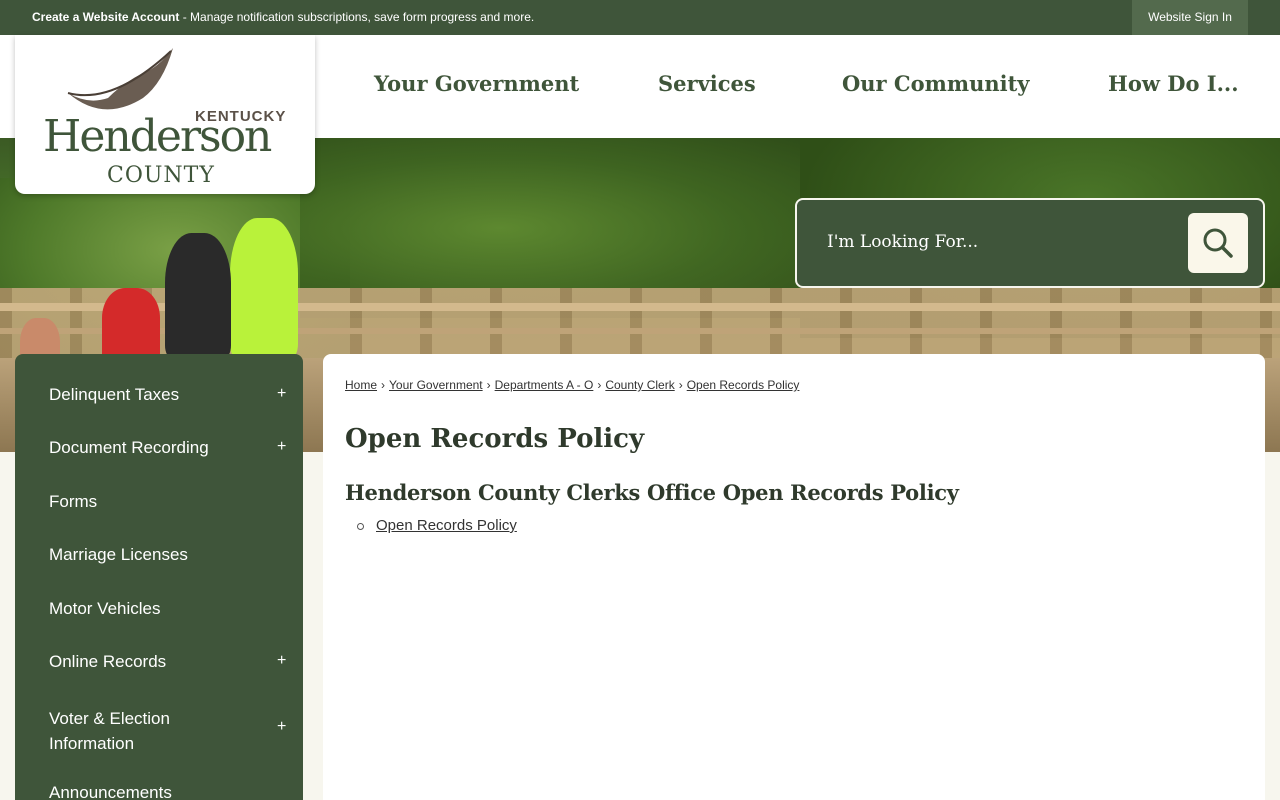 The image size is (1280, 800). What do you see at coordinates (361, 385) in the screenshot?
I see `breadcrumb-home: Home` at bounding box center [361, 385].